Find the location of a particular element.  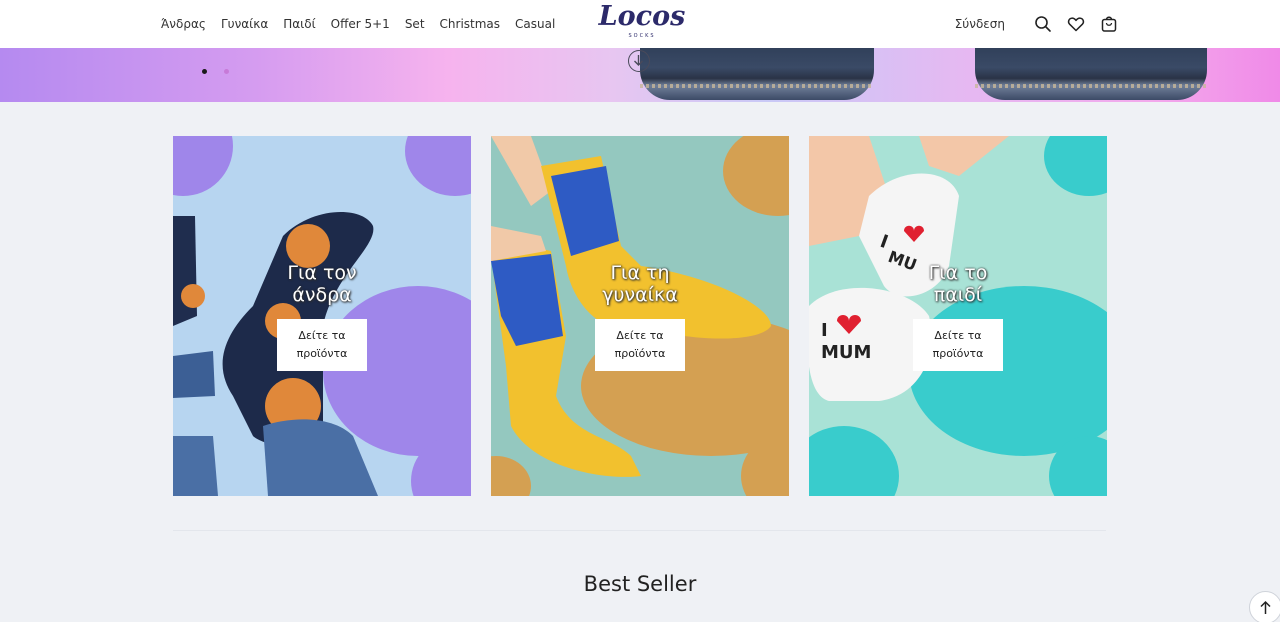

bag-icon is located at coordinates (1109, 24).